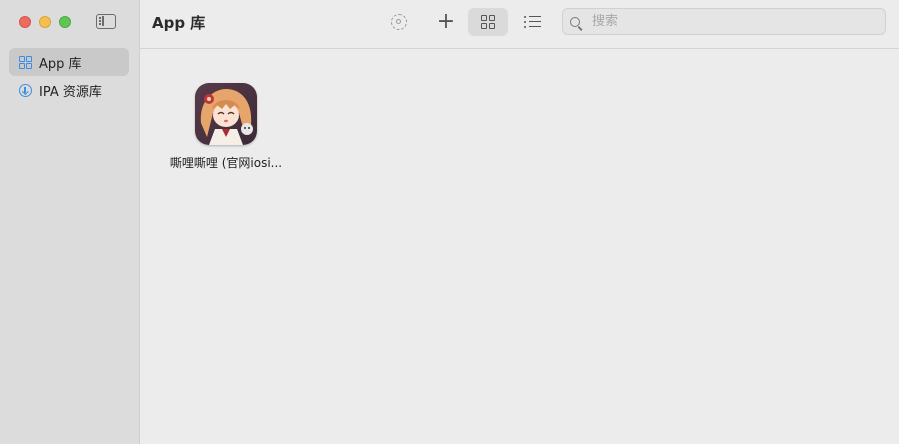  I want to click on sidebar-item-label: App 库, so click(60, 64).